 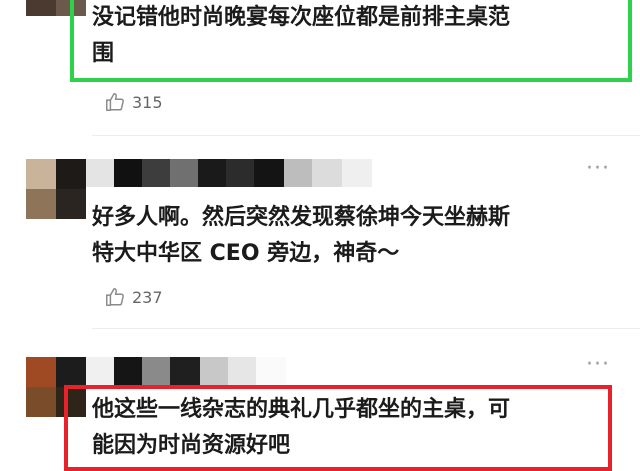 I want to click on like-count: 315, so click(x=147, y=102).